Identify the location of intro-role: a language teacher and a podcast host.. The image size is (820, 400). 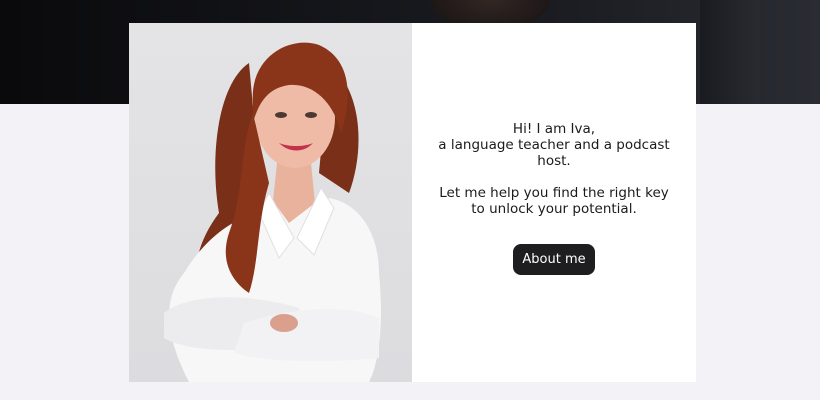
(554, 153).